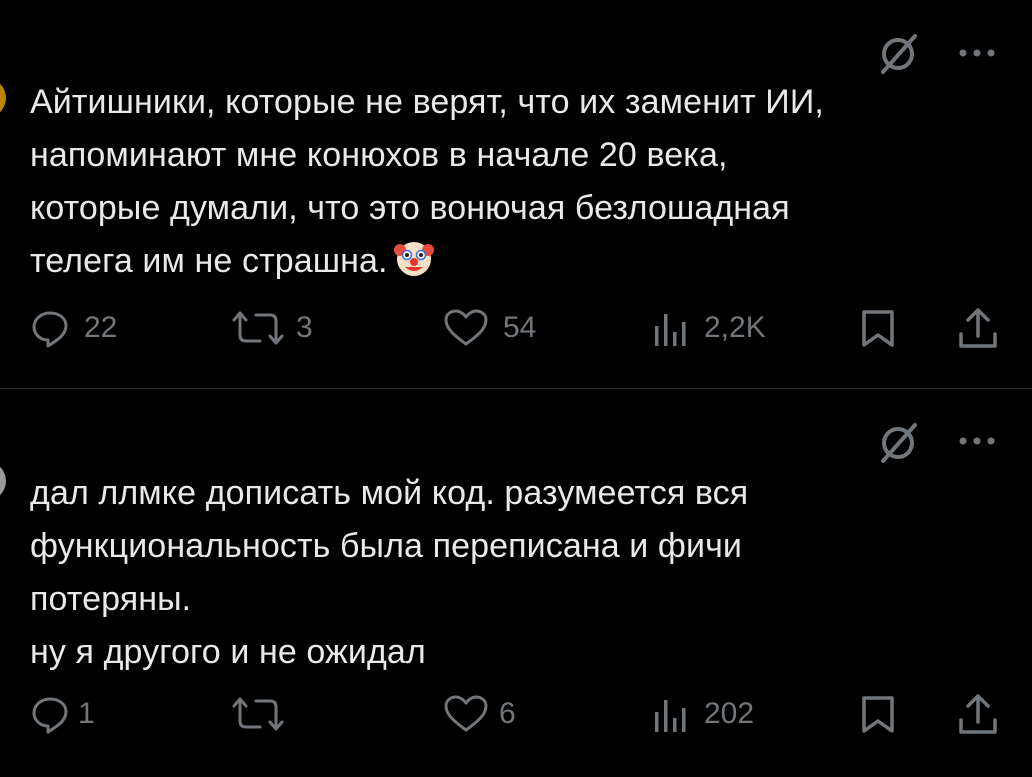  Describe the element at coordinates (101, 327) in the screenshot. I see `reply-count: 22` at that location.